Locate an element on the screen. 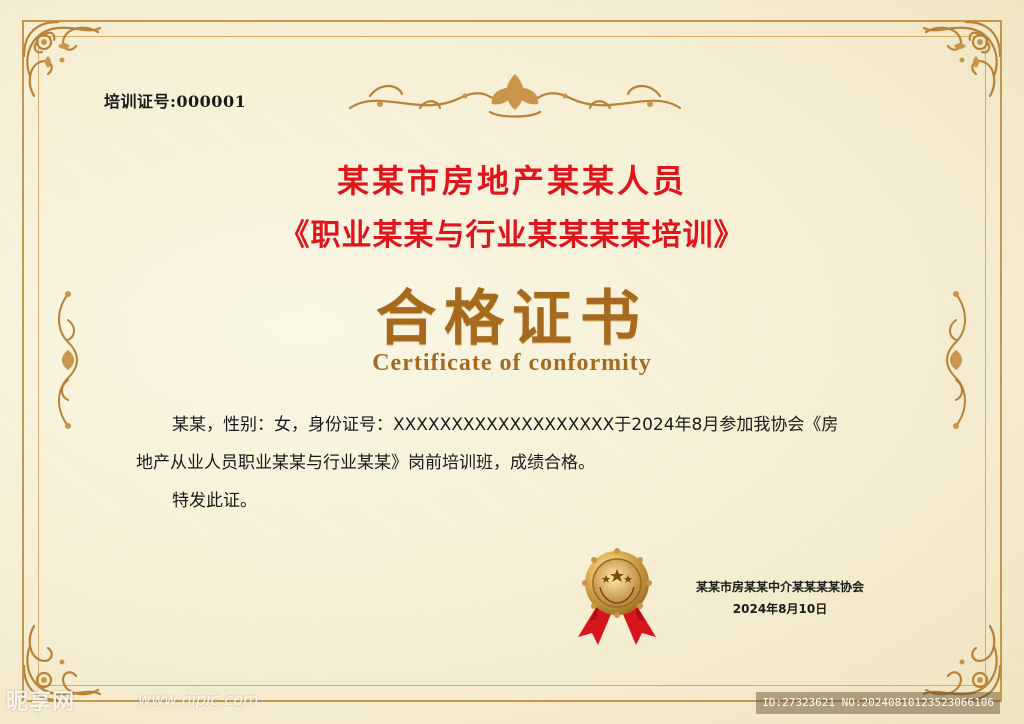  body-line-2: 地产从业人员职业某某与行业某某》岗前培训班，成绩合格。 is located at coordinates (365, 463).